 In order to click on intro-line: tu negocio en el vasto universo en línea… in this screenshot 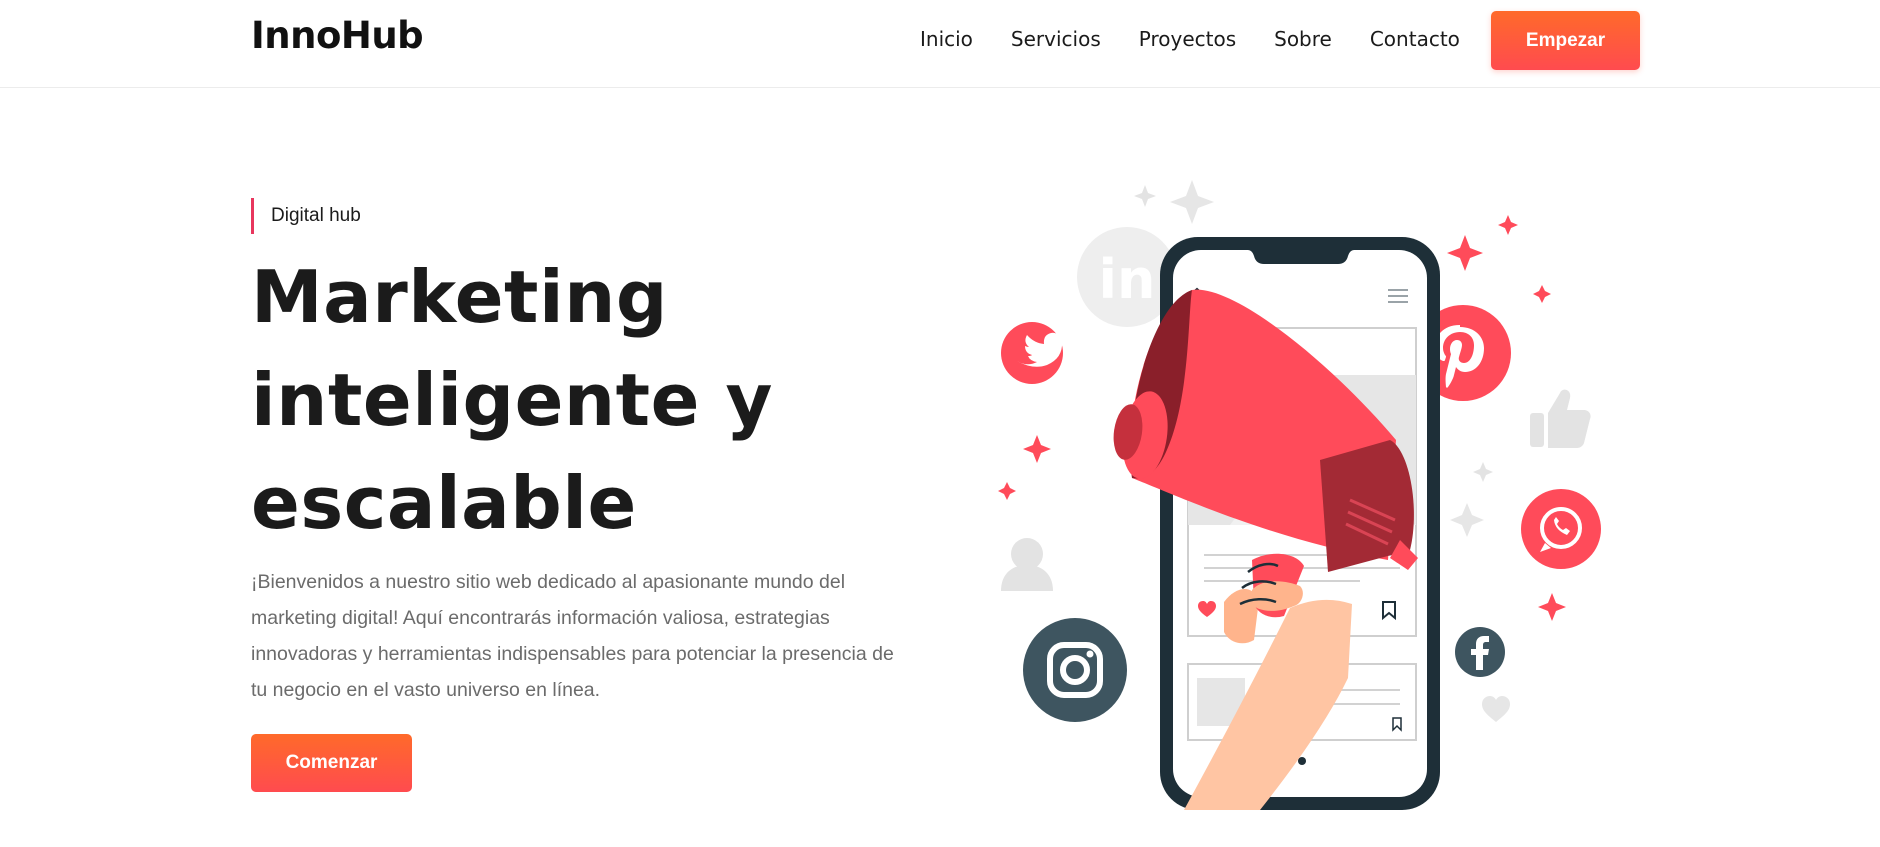, I will do `click(426, 690)`.